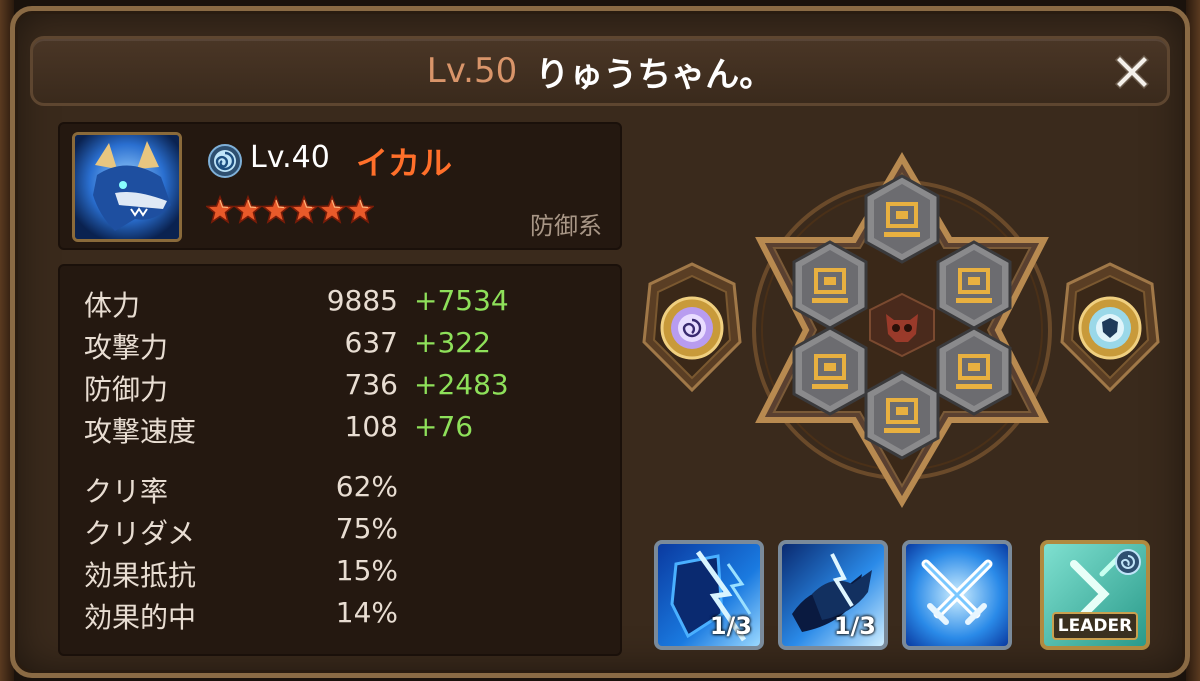  I want to click on stat-base: 108, so click(371, 426).